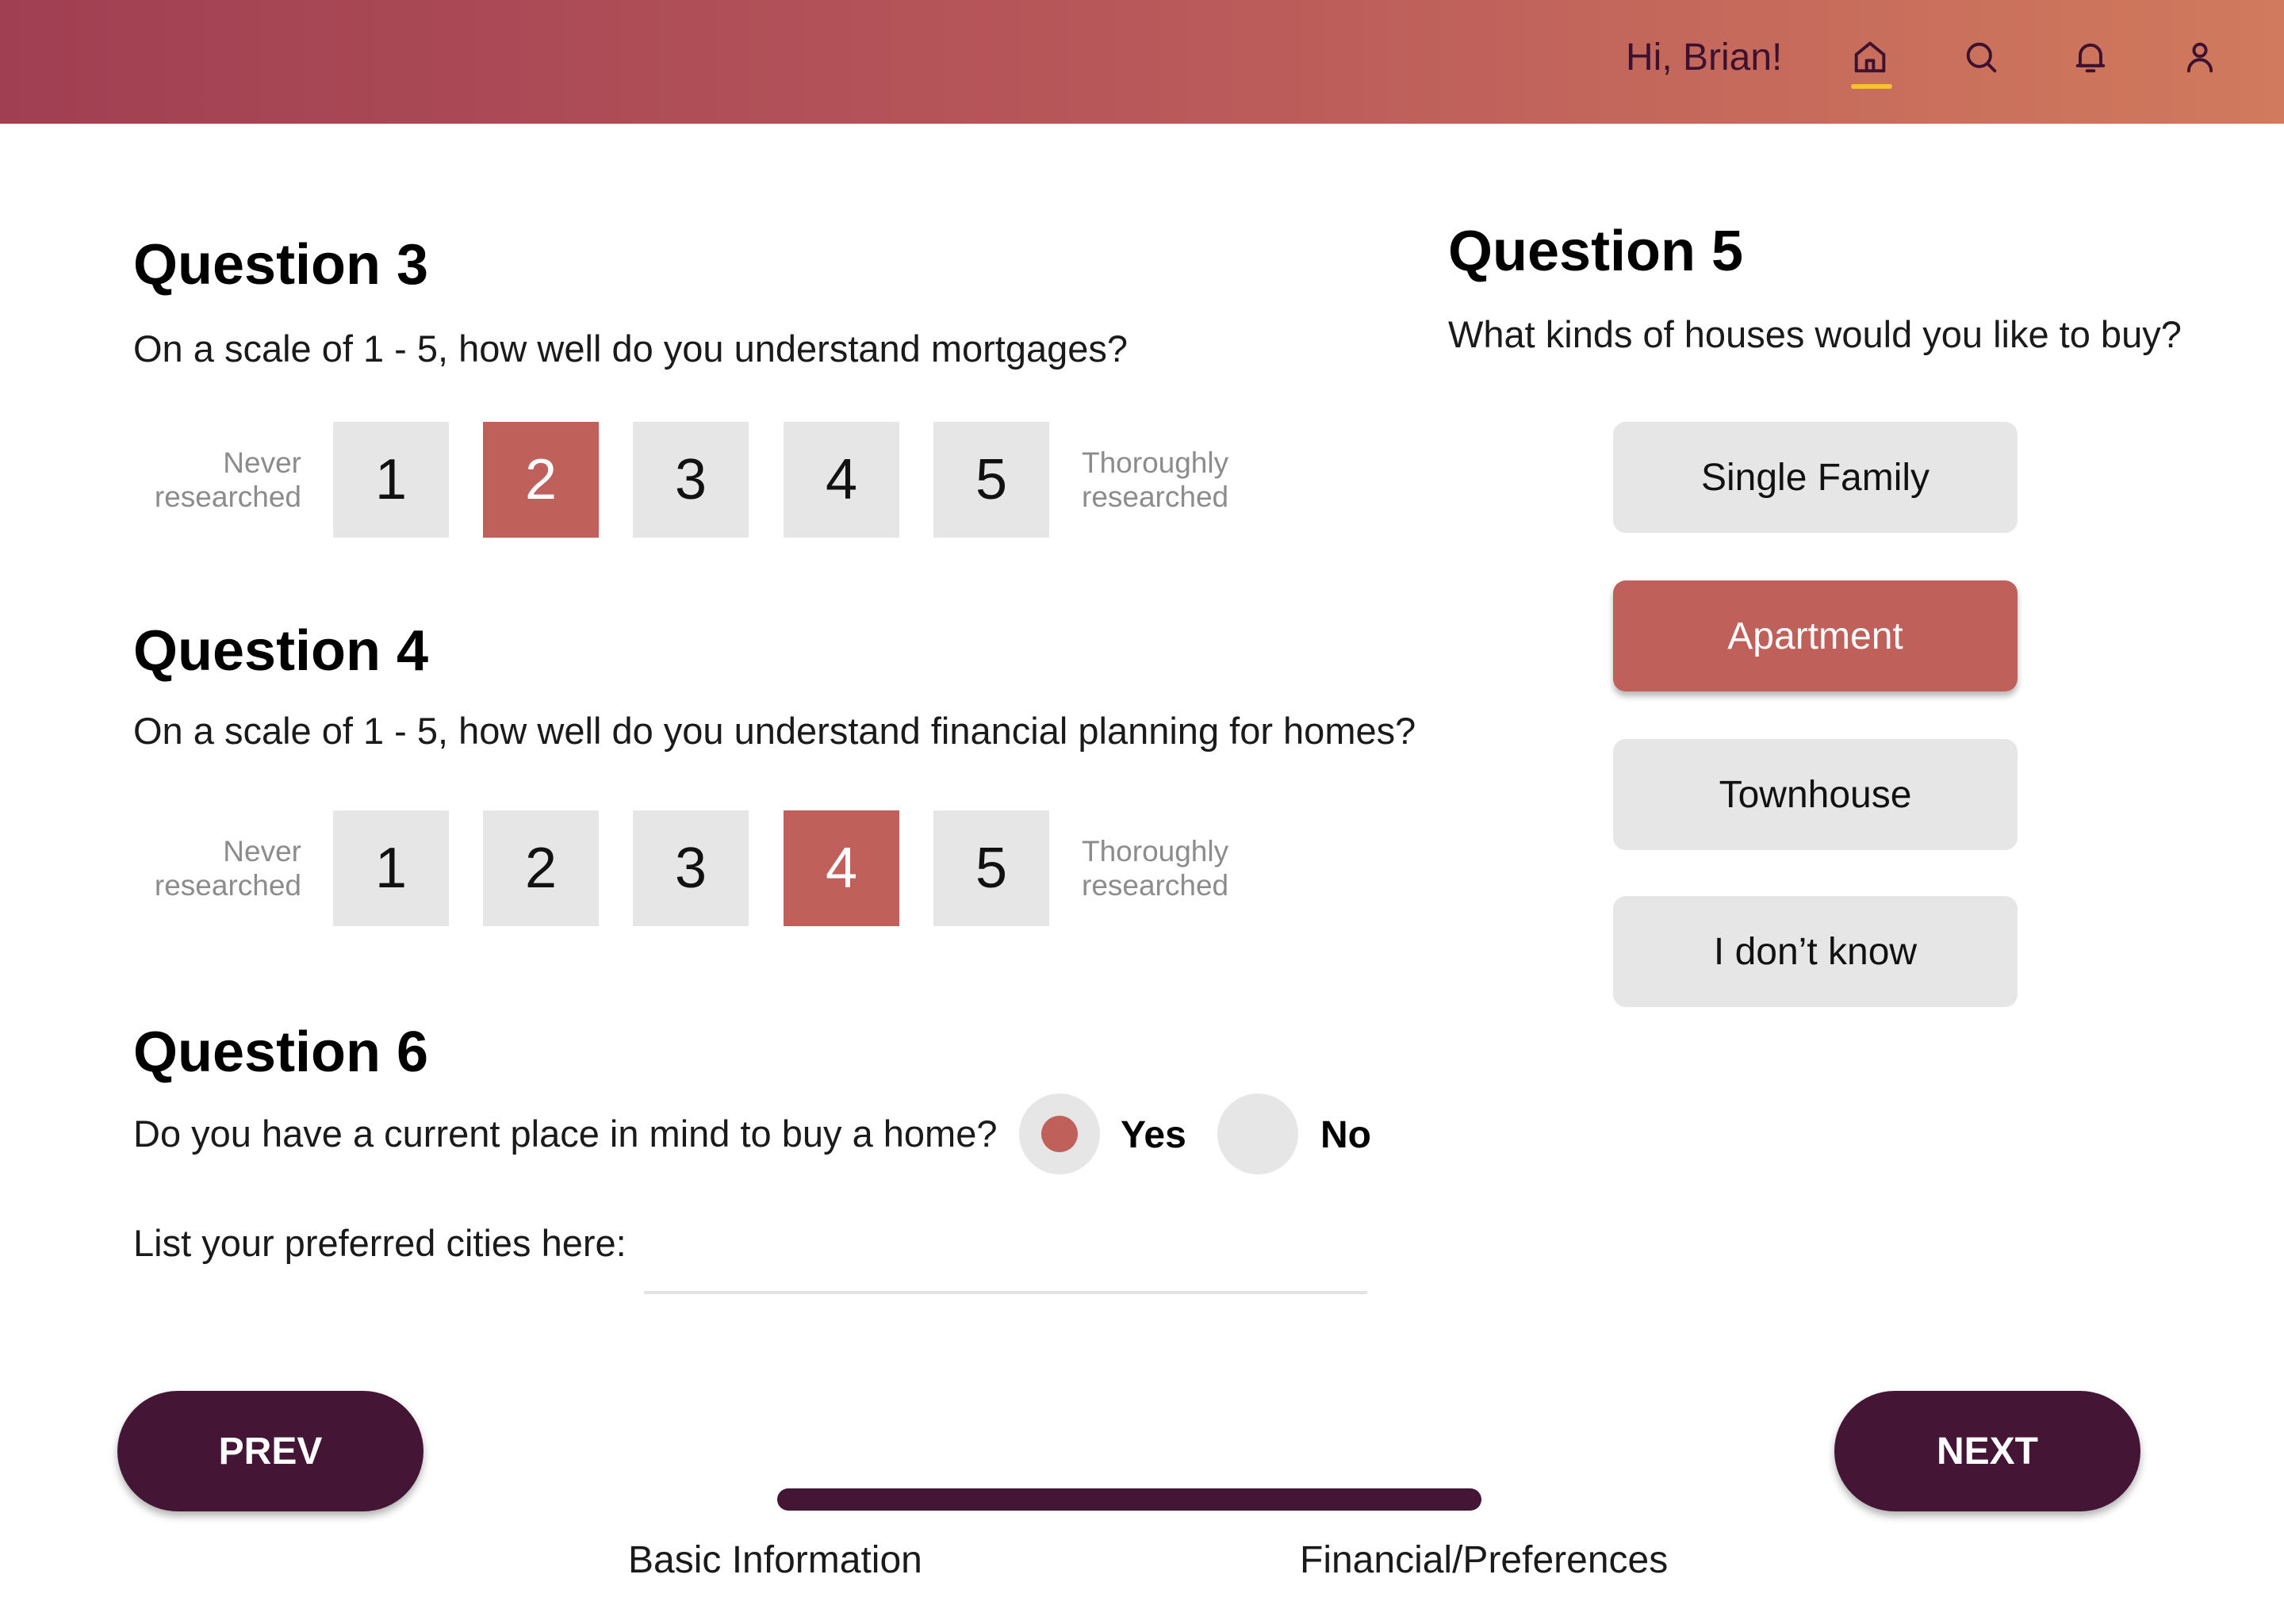 Image resolution: width=2284 pixels, height=1624 pixels. Describe the element at coordinates (1142, 62) in the screenshot. I see `top-navigation-bar: Hi, Brian!` at that location.